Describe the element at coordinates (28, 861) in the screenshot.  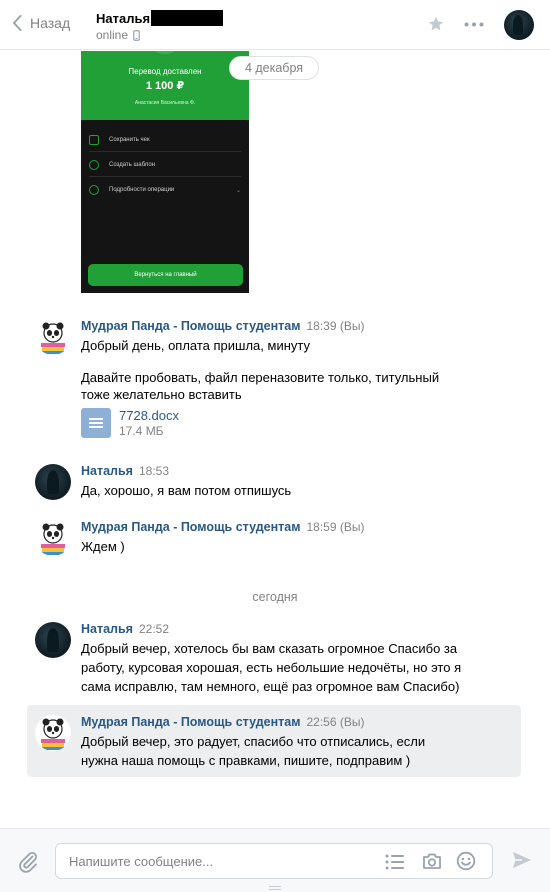
I see `attach-icon` at that location.